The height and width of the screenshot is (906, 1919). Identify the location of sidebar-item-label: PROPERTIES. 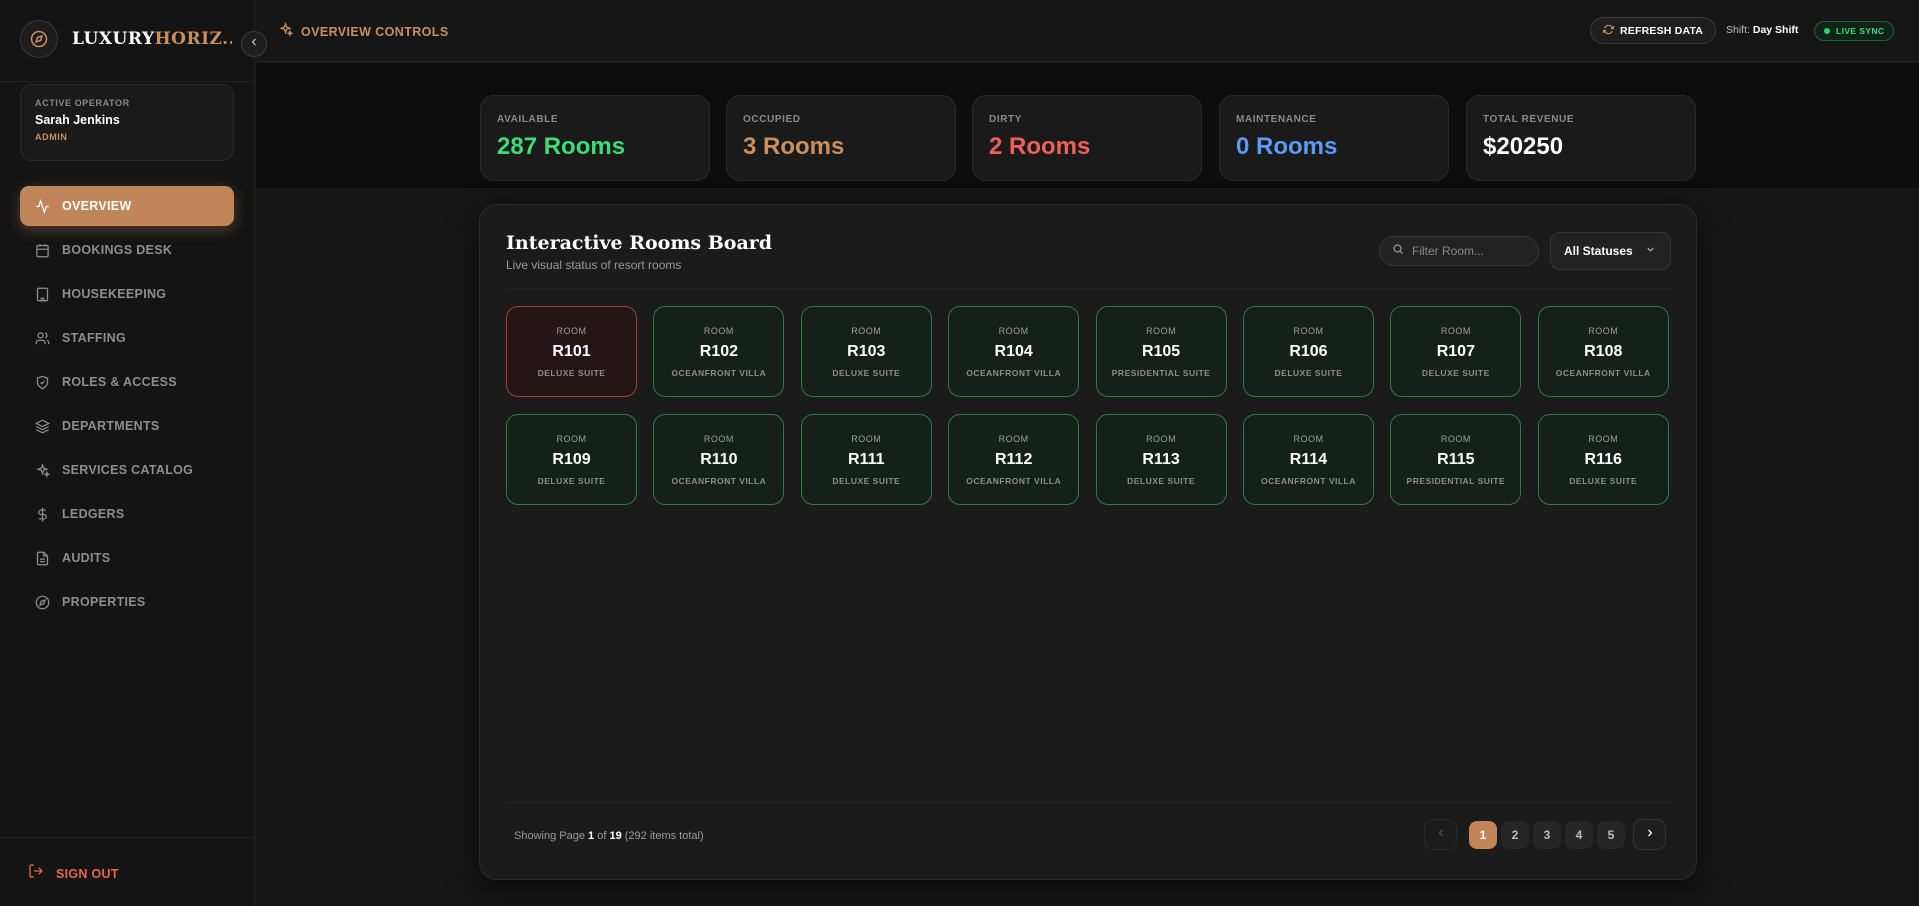
(104, 602).